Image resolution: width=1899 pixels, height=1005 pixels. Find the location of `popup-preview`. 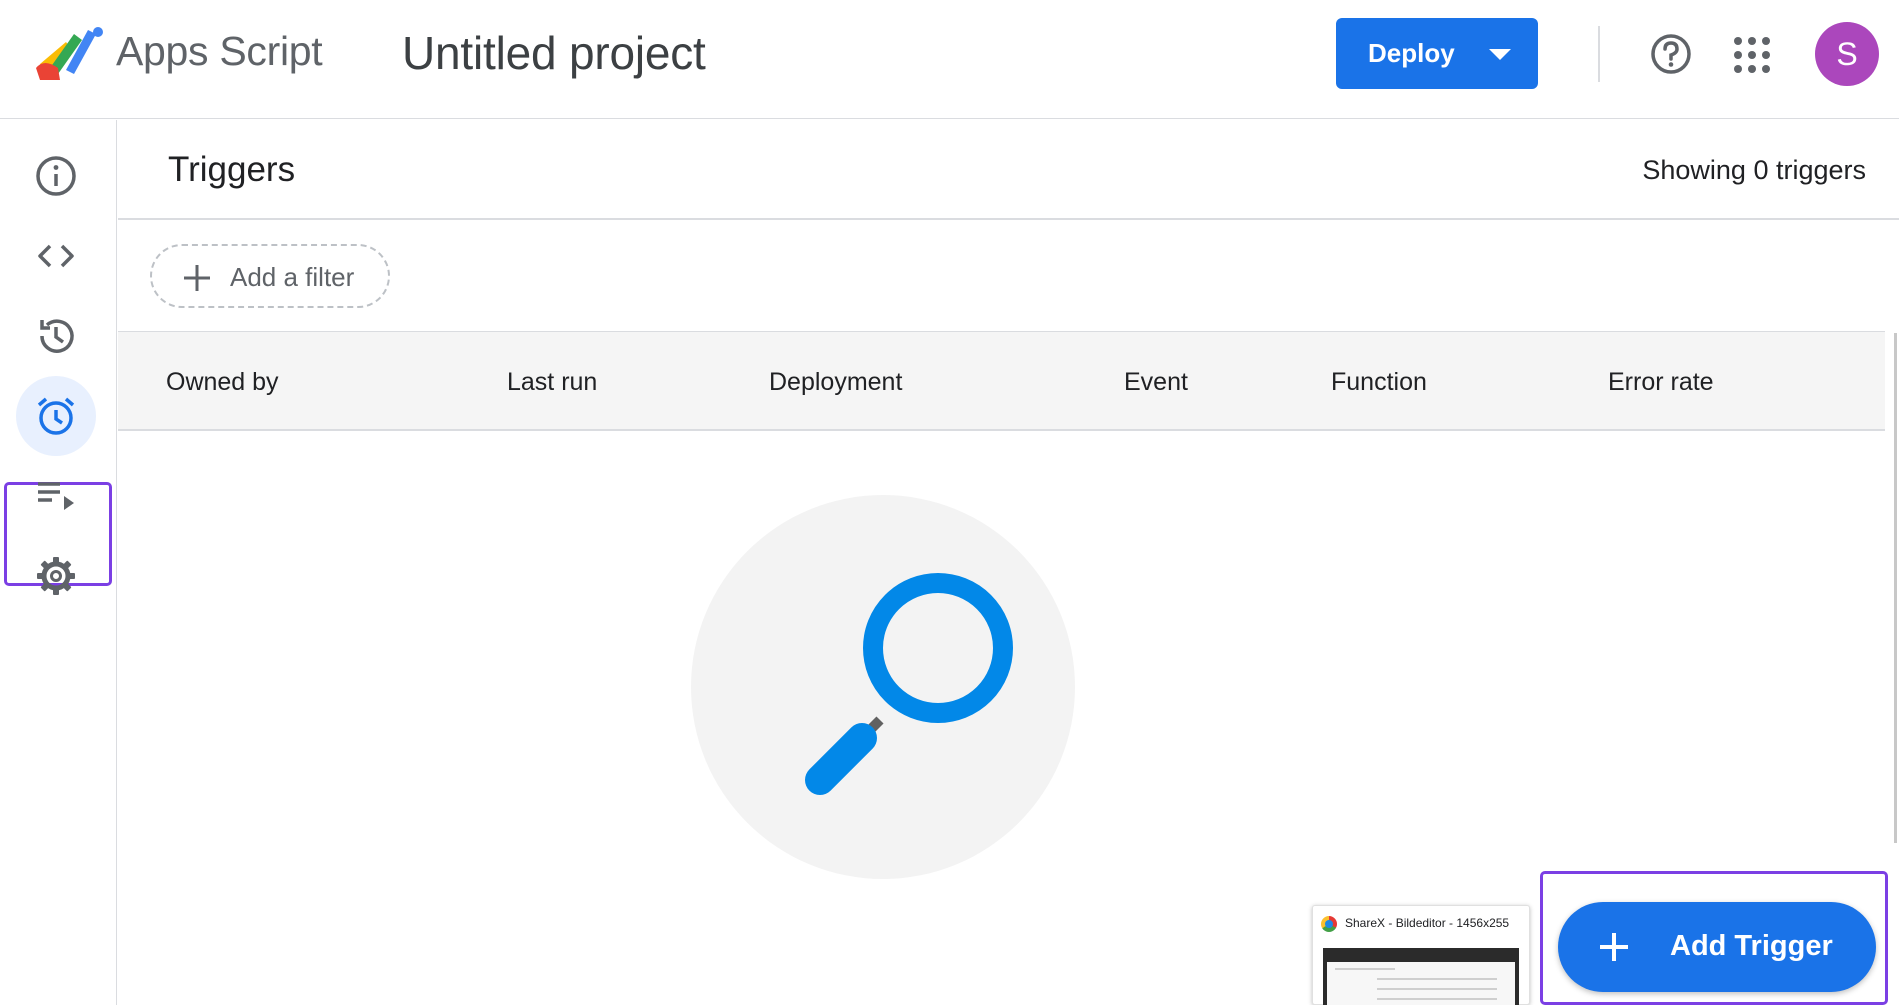

popup-preview is located at coordinates (1421, 976).